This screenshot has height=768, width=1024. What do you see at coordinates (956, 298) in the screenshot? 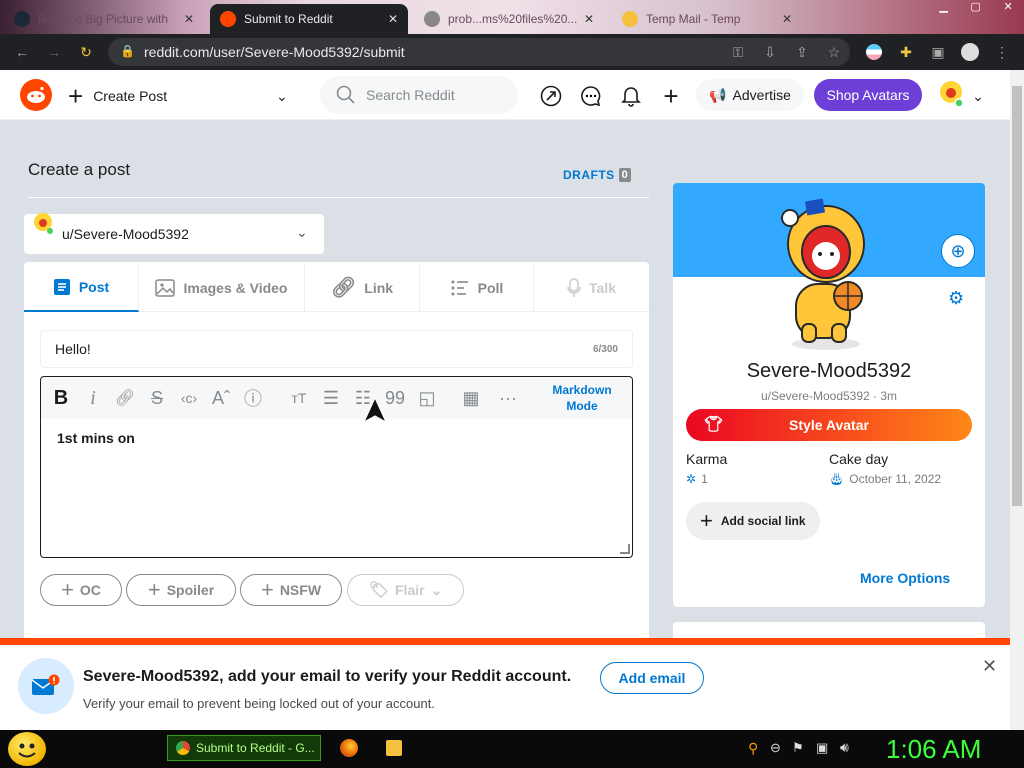
I see `settings-gear-icon: ⚙` at bounding box center [956, 298].